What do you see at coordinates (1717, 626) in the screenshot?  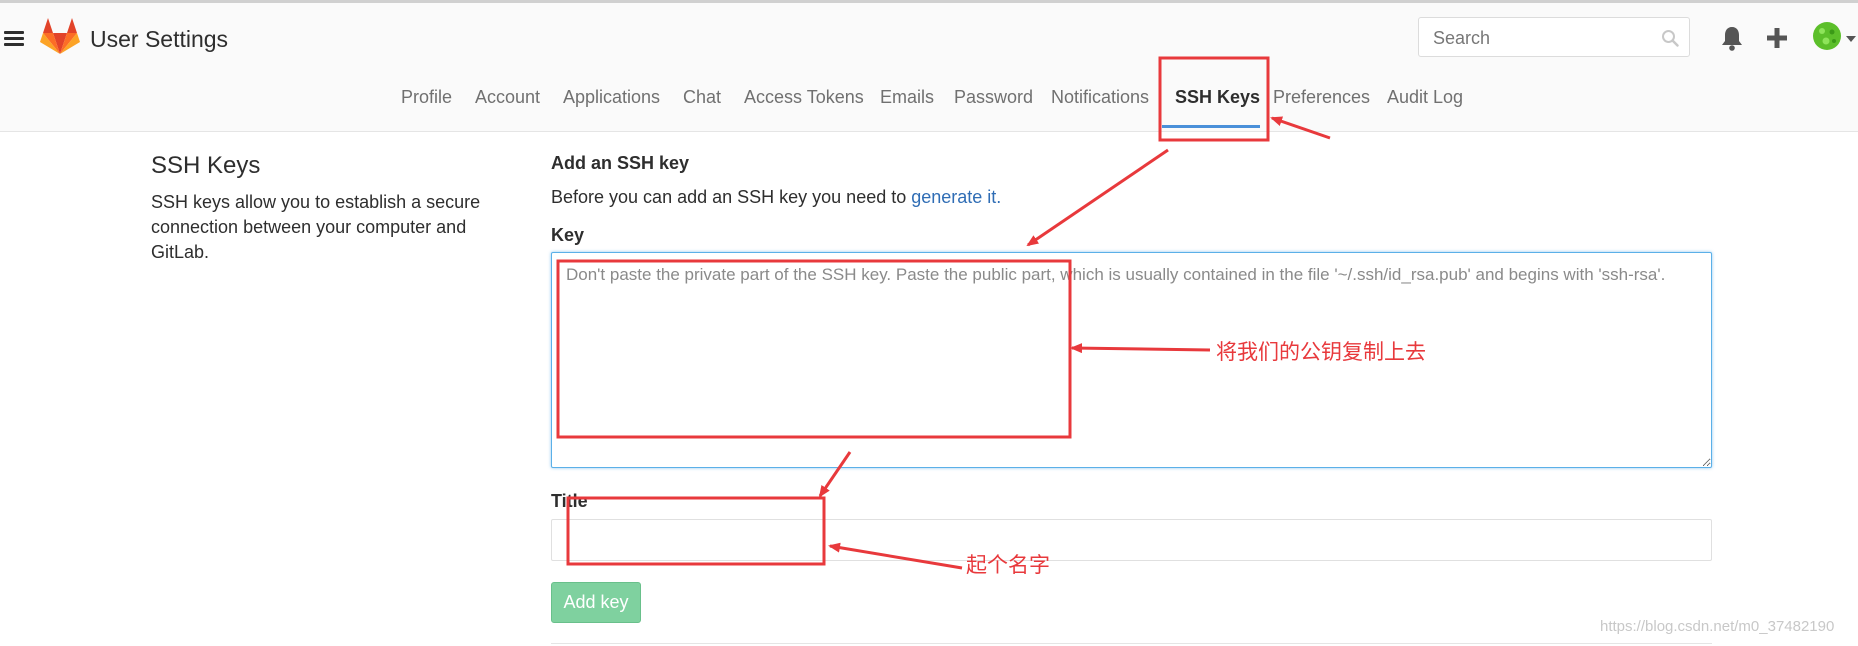 I see `watermark: https://blog.csdn.net/m0_37482190` at bounding box center [1717, 626].